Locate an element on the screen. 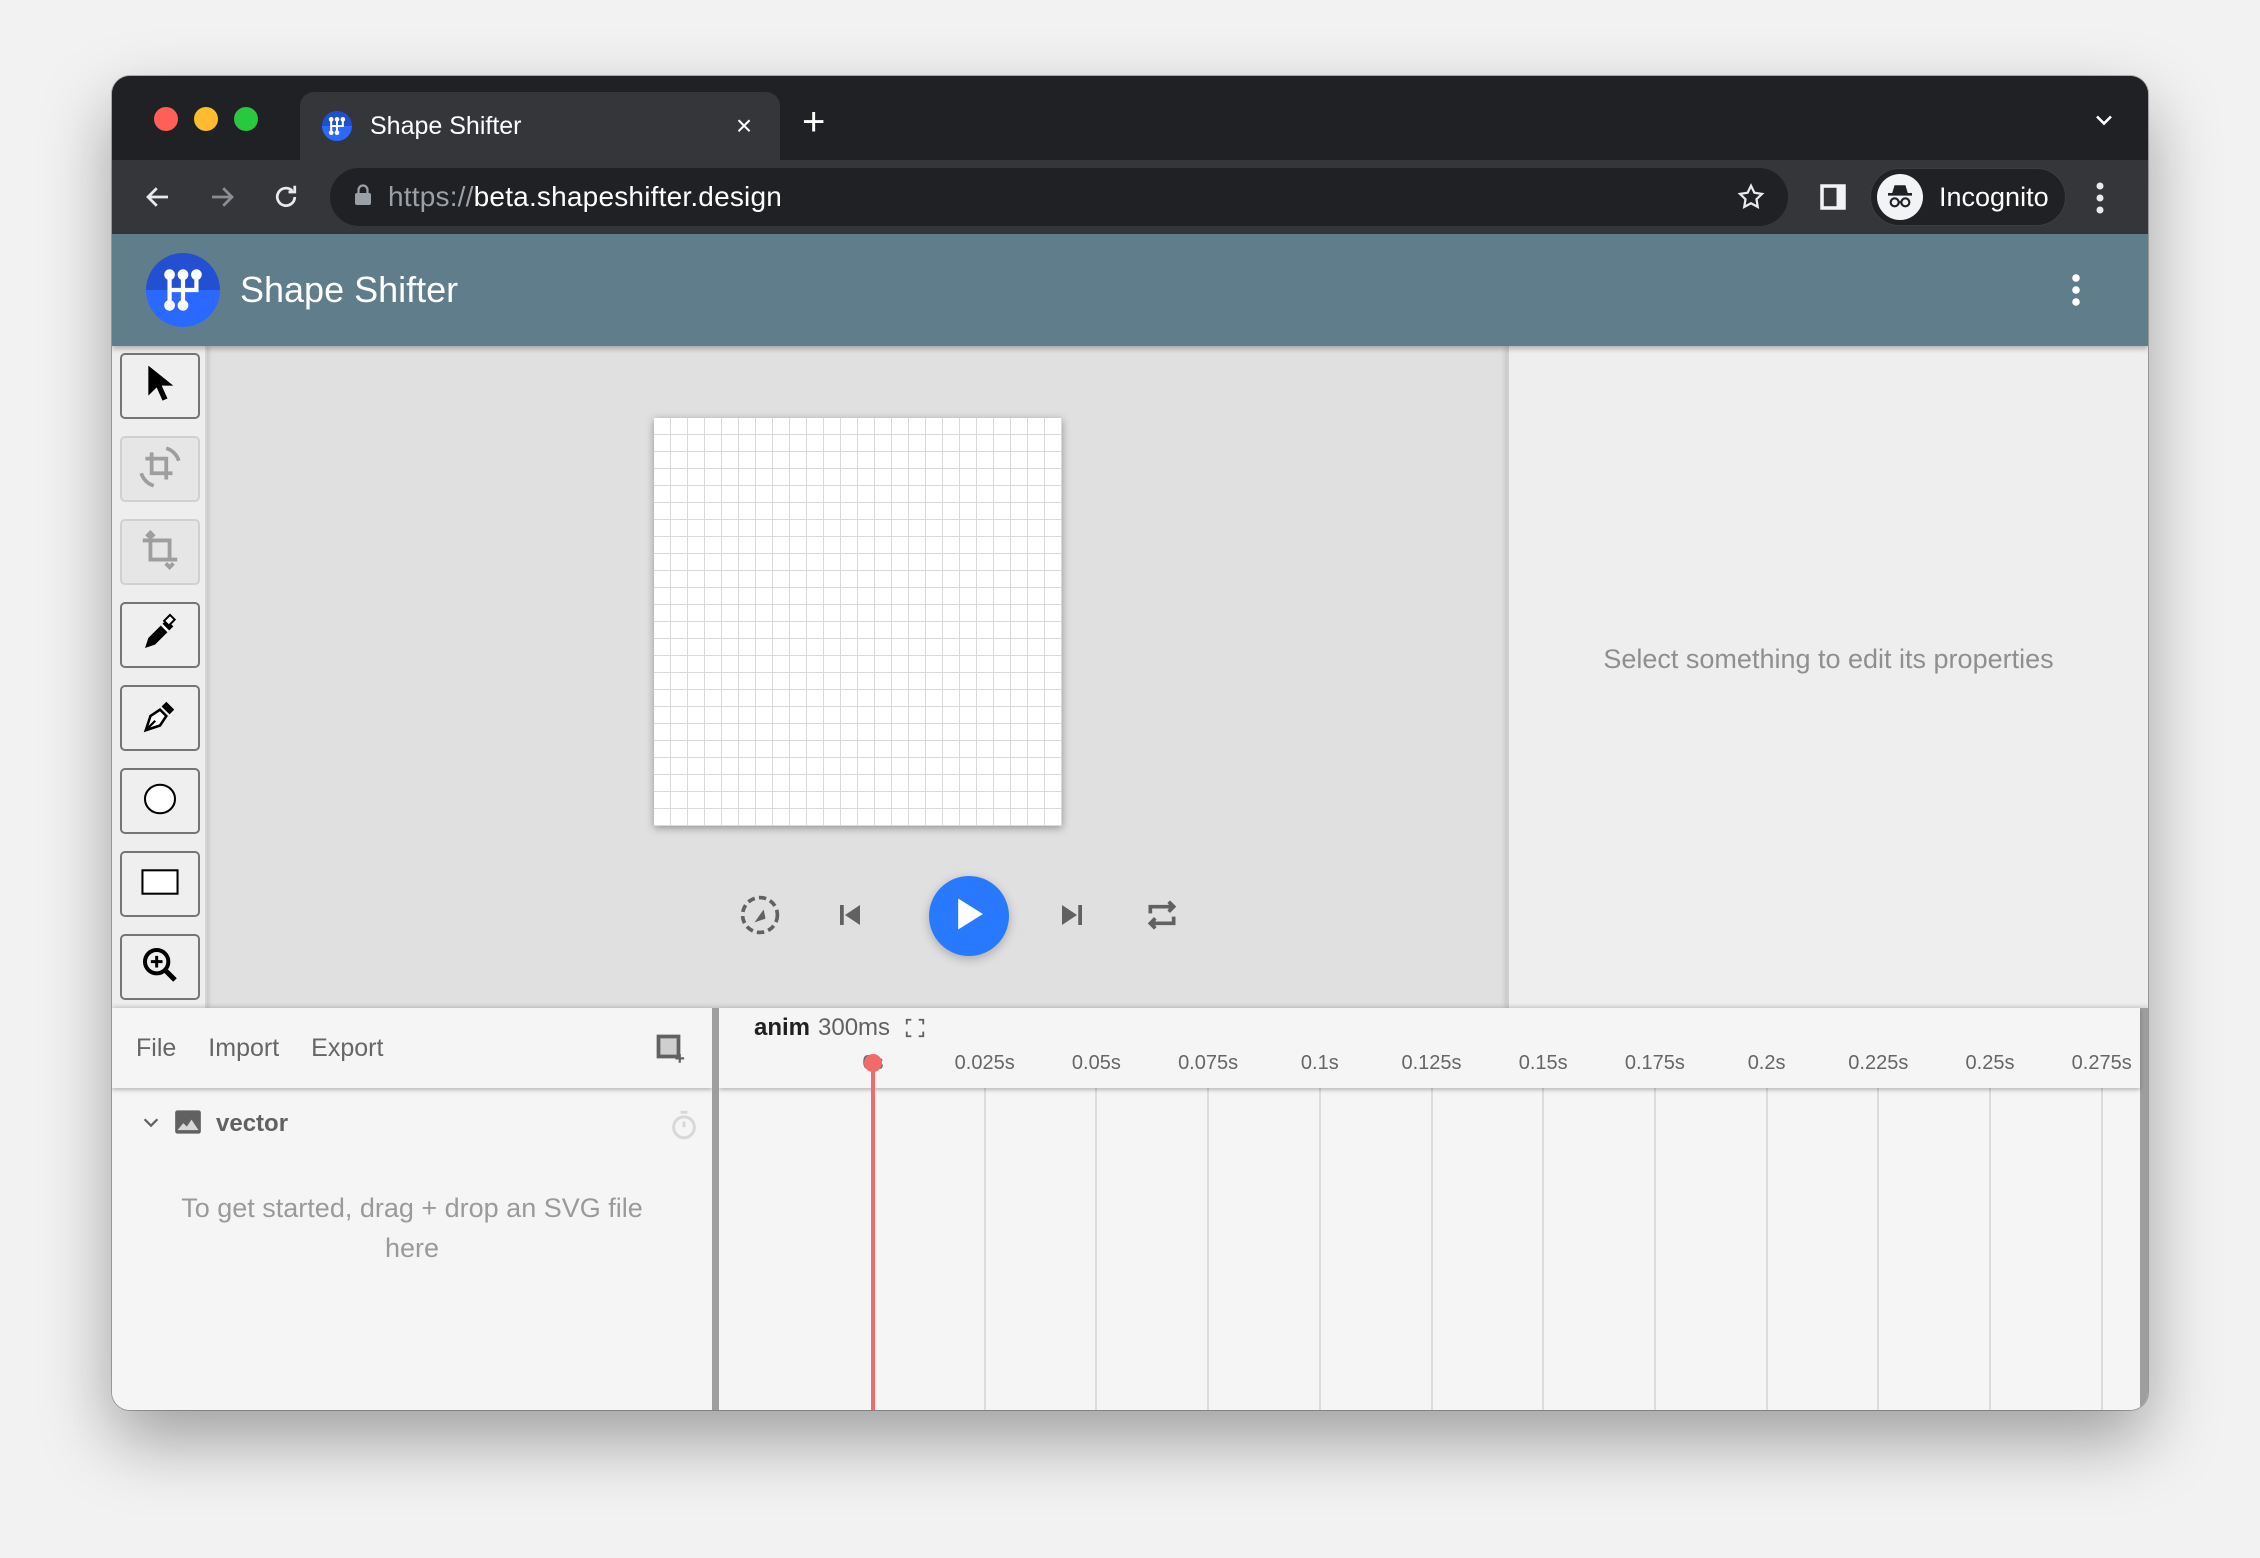 Image resolution: width=2260 pixels, height=1558 pixels. pen-nib-icon is located at coordinates (160, 718).